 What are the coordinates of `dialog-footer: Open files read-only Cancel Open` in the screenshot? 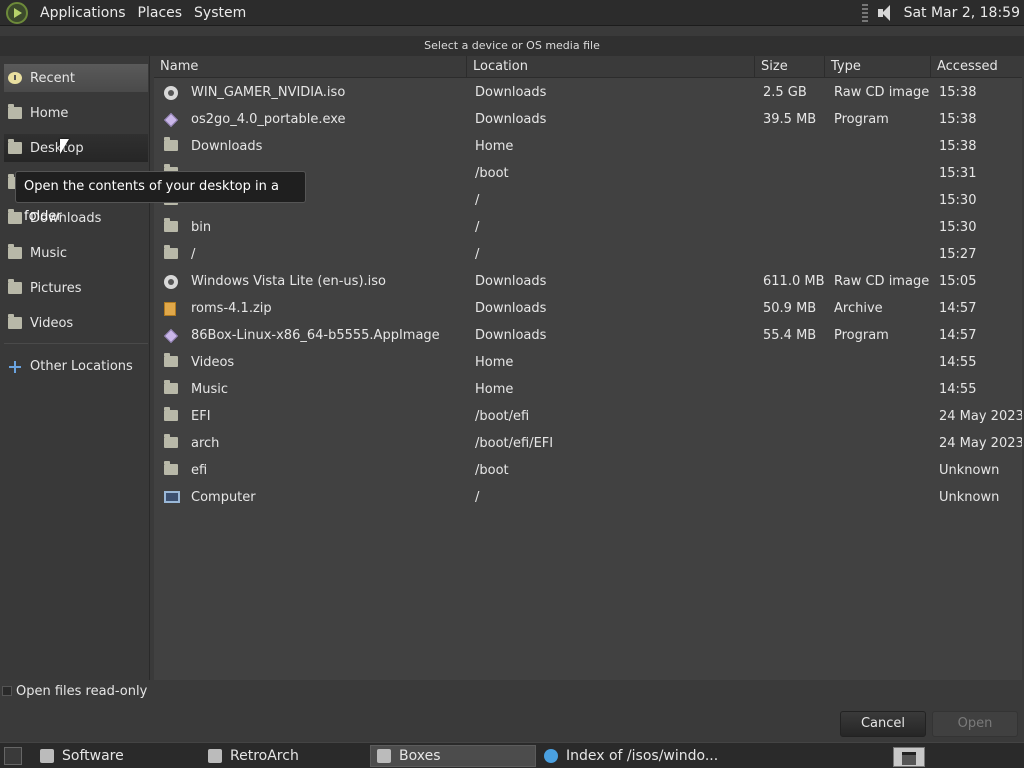 It's located at (512, 711).